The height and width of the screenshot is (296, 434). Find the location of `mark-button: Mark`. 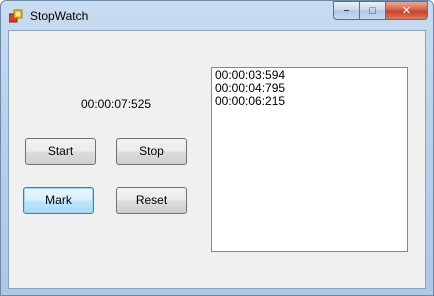

mark-button: Mark is located at coordinates (58, 200).